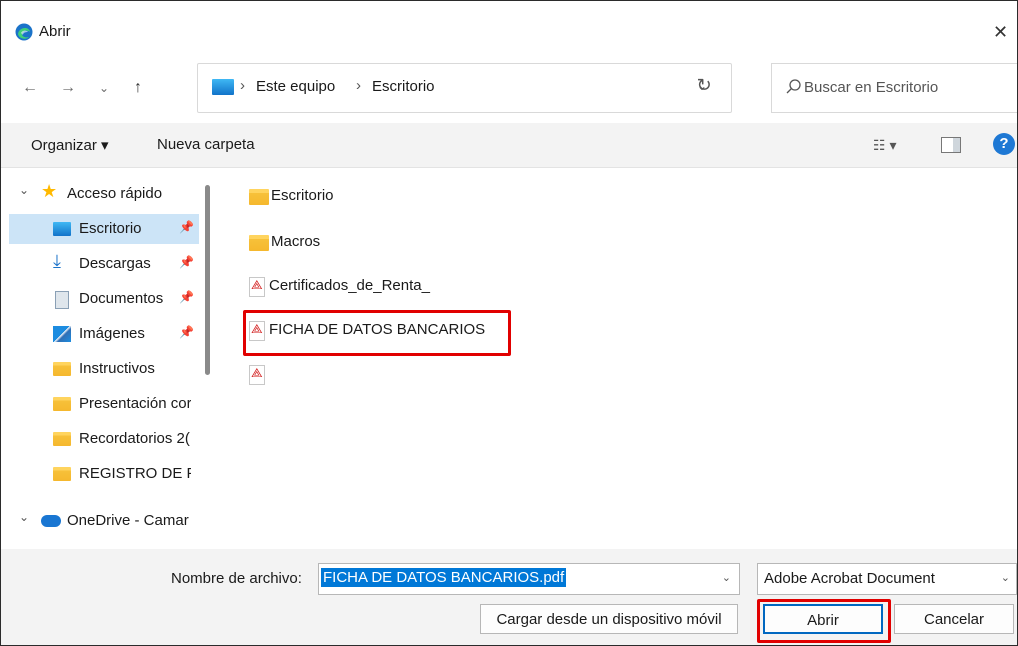 The width and height of the screenshot is (1018, 646). I want to click on sidebar-item-label: Imágenes, so click(112, 333).